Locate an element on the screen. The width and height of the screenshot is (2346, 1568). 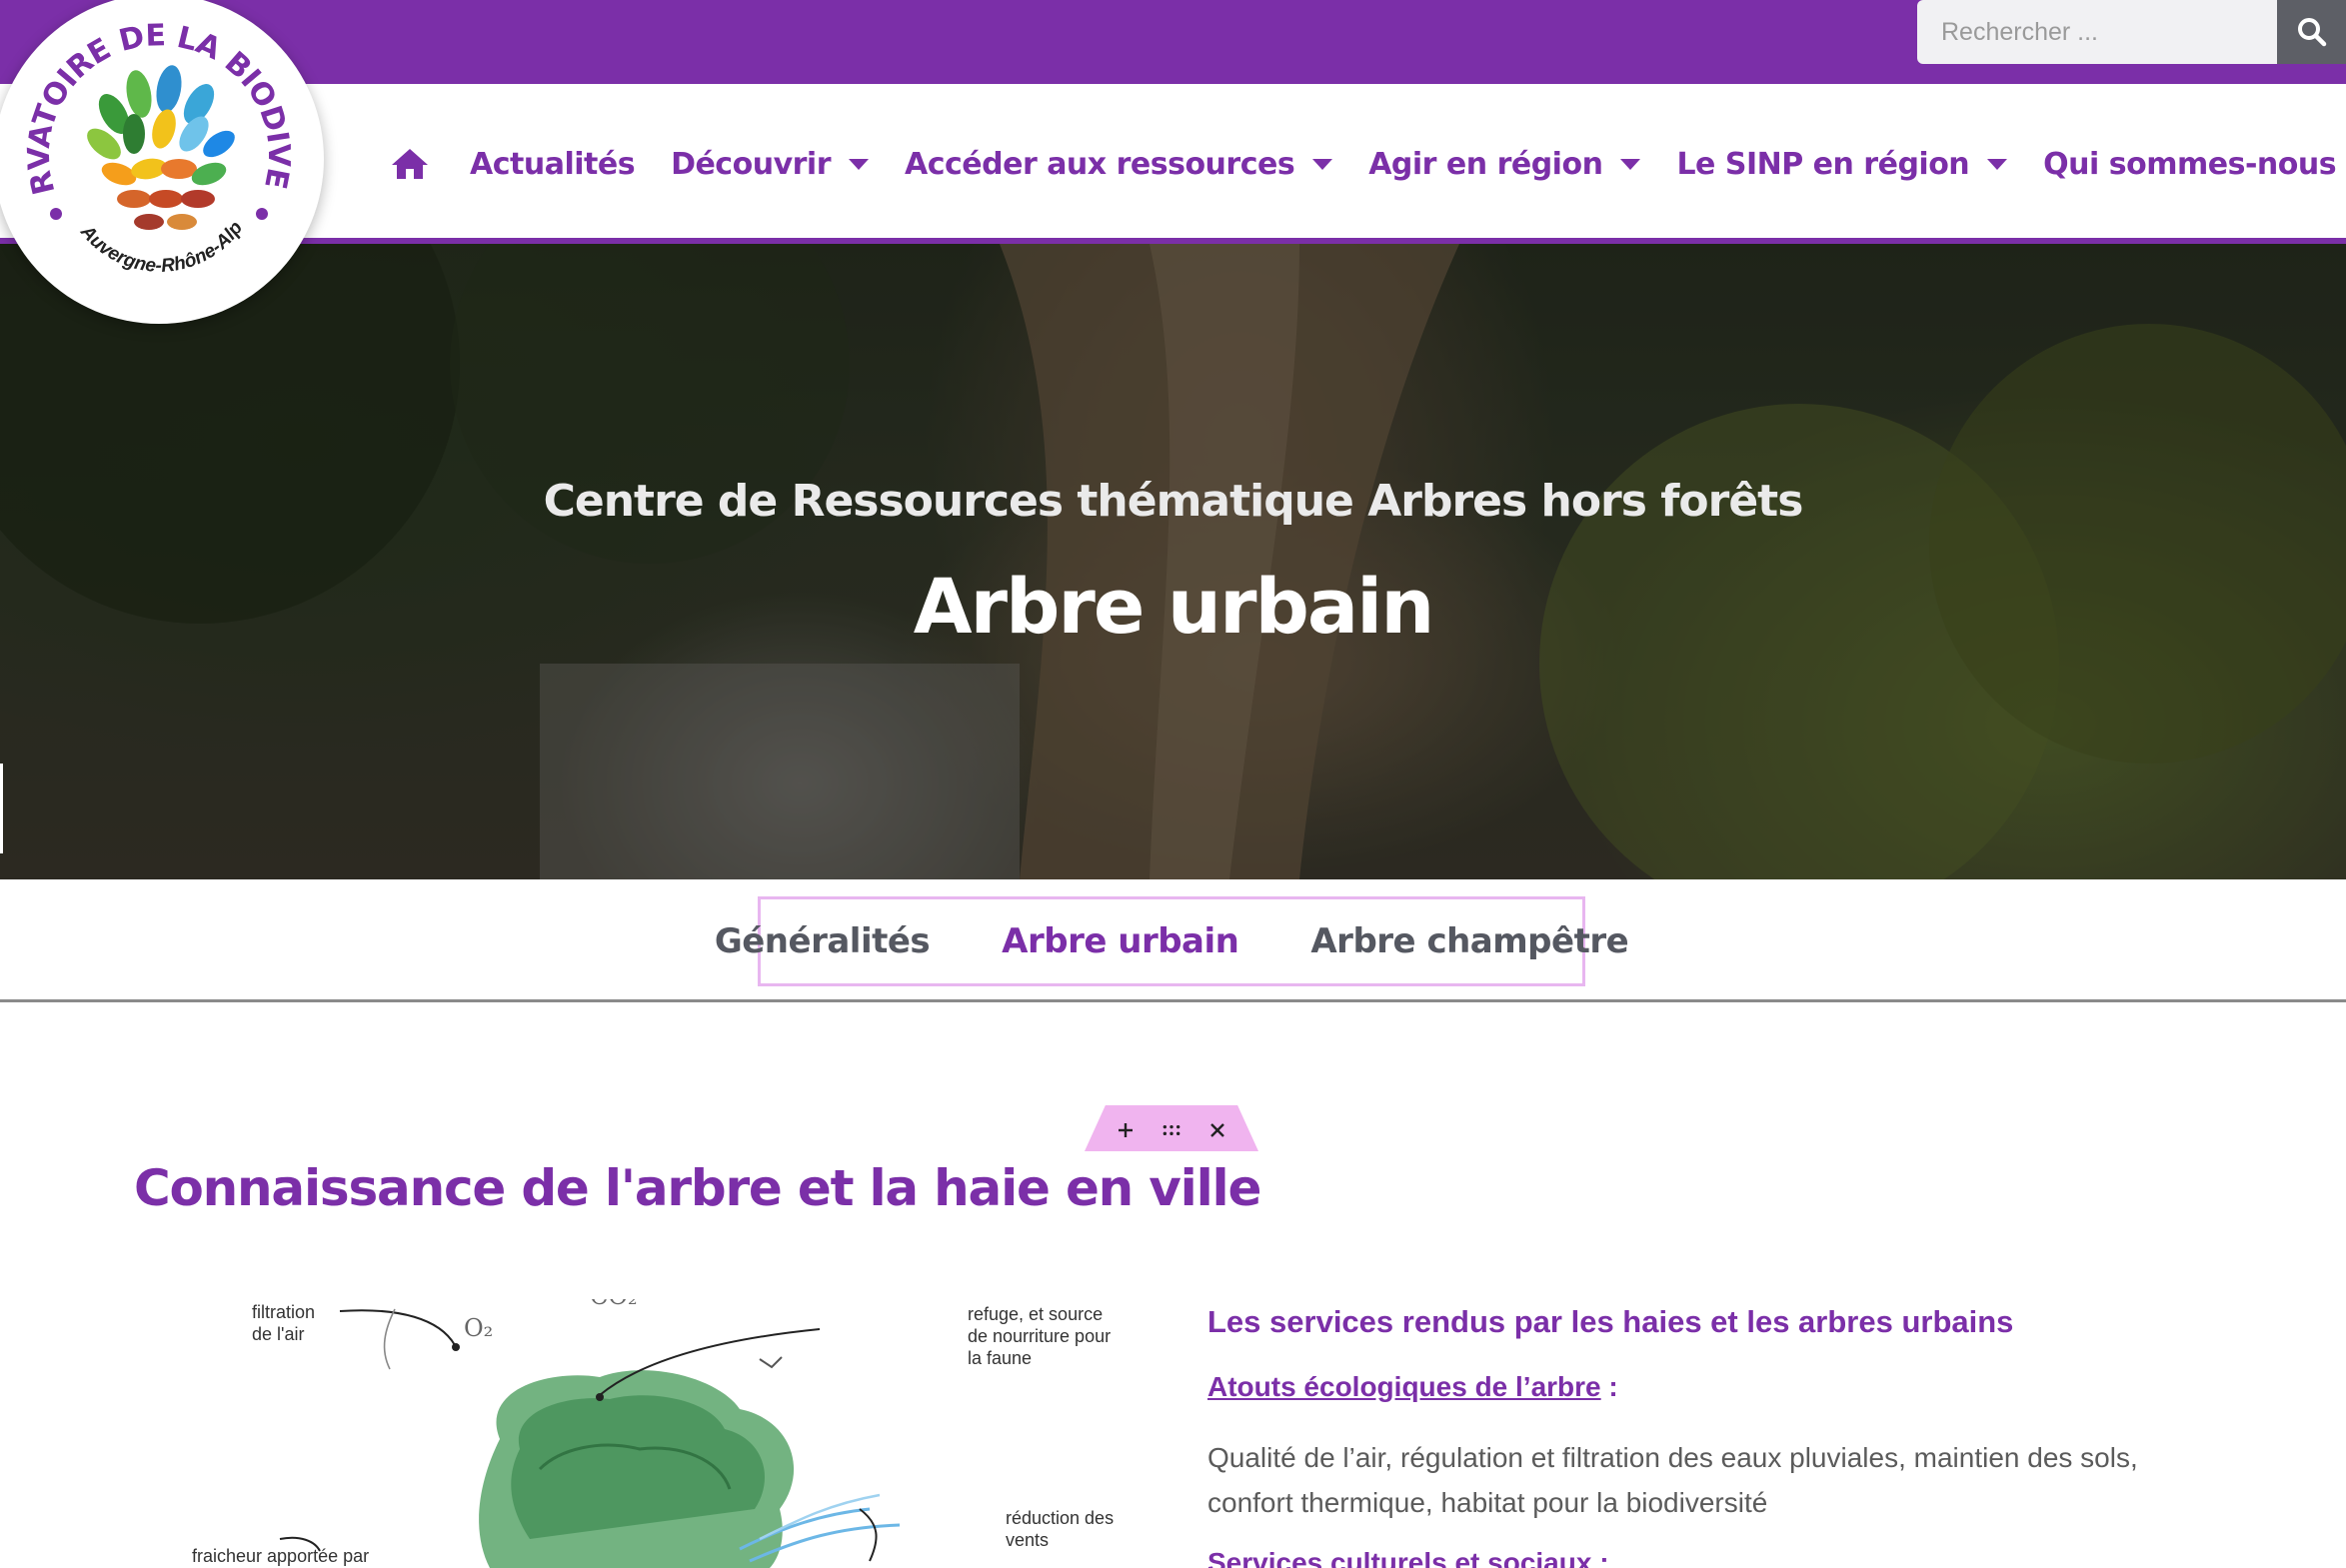
nav-item-actualites: Actualités is located at coordinates (553, 164).